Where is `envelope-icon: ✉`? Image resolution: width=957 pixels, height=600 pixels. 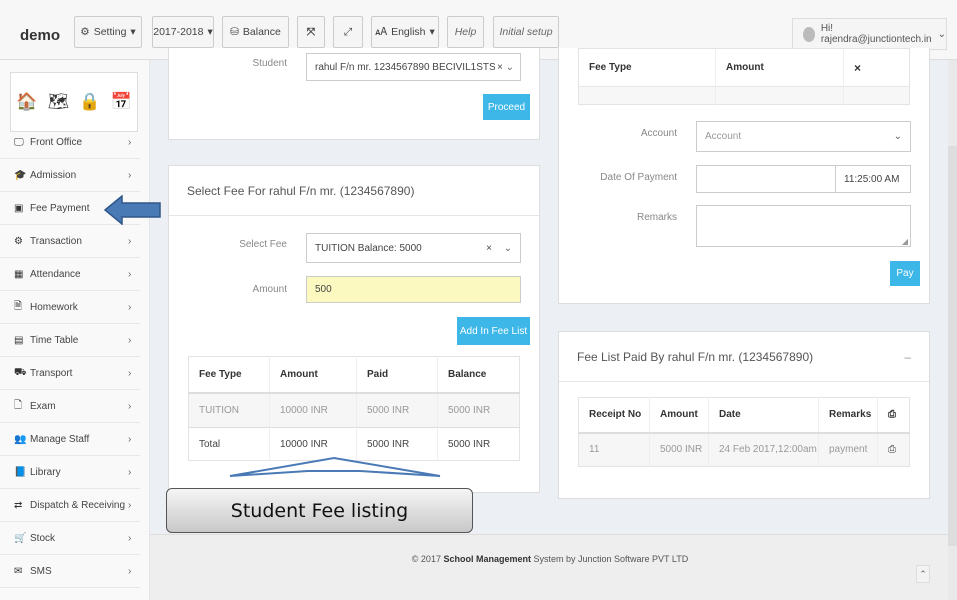 envelope-icon: ✉ is located at coordinates (18, 571).